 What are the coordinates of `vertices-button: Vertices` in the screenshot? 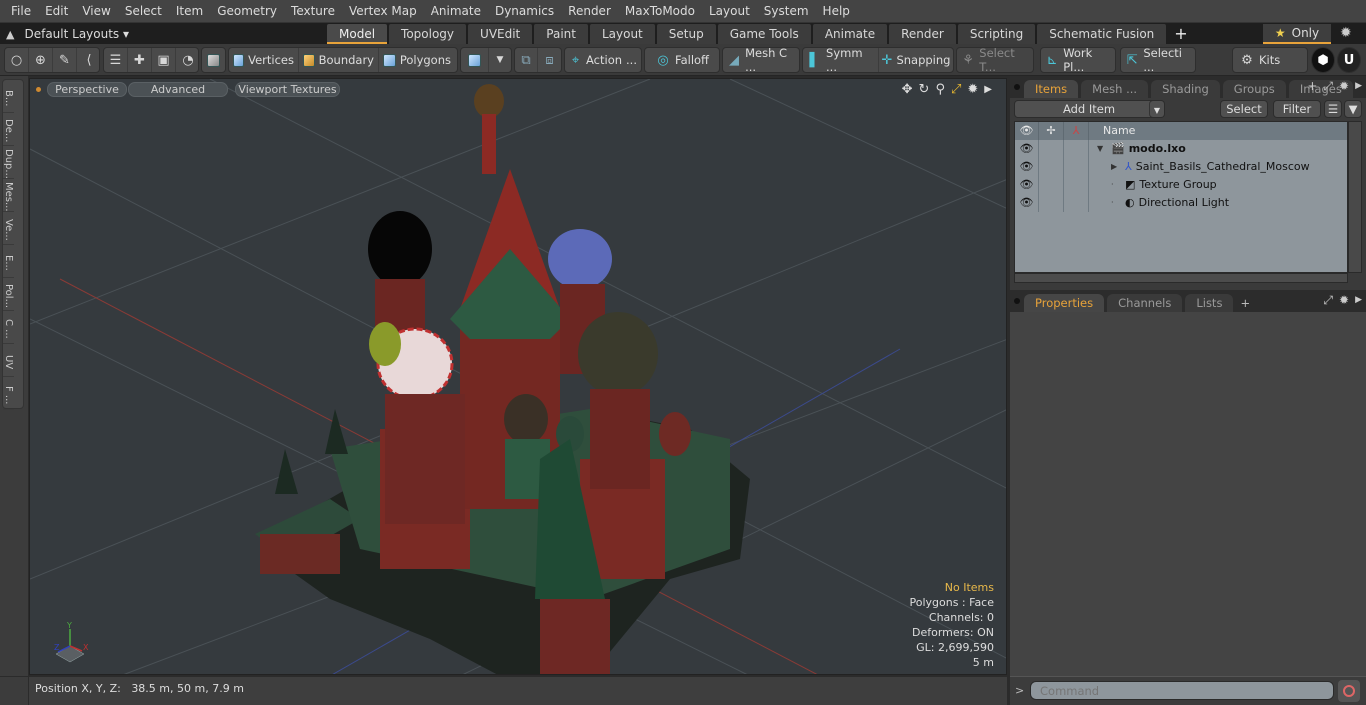 It's located at (264, 60).